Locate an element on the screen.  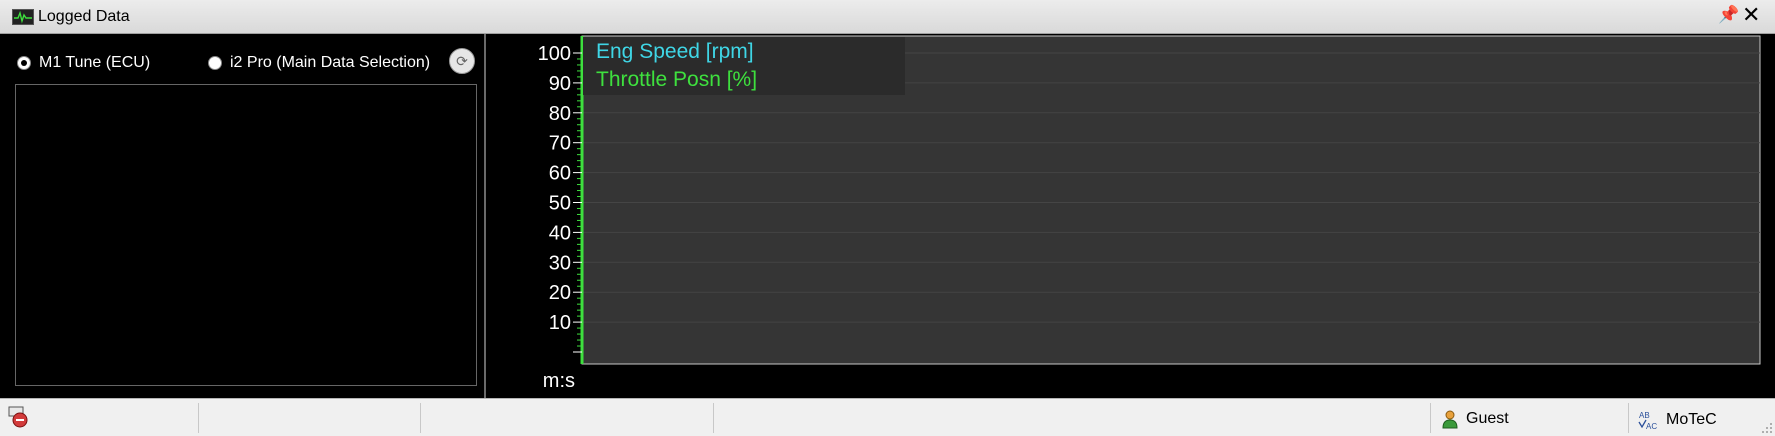
y-tick-label: 80 is located at coordinates (560, 114).